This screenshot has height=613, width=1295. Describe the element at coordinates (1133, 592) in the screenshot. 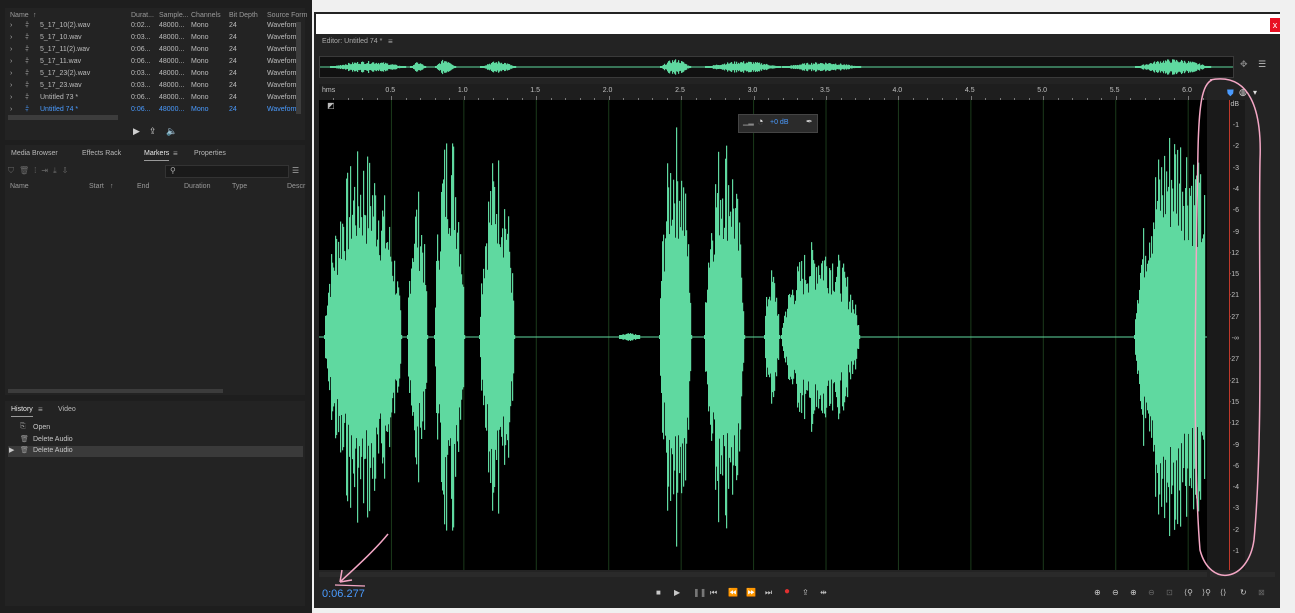

I see `zoom-in-time-icon: ⊕` at that location.